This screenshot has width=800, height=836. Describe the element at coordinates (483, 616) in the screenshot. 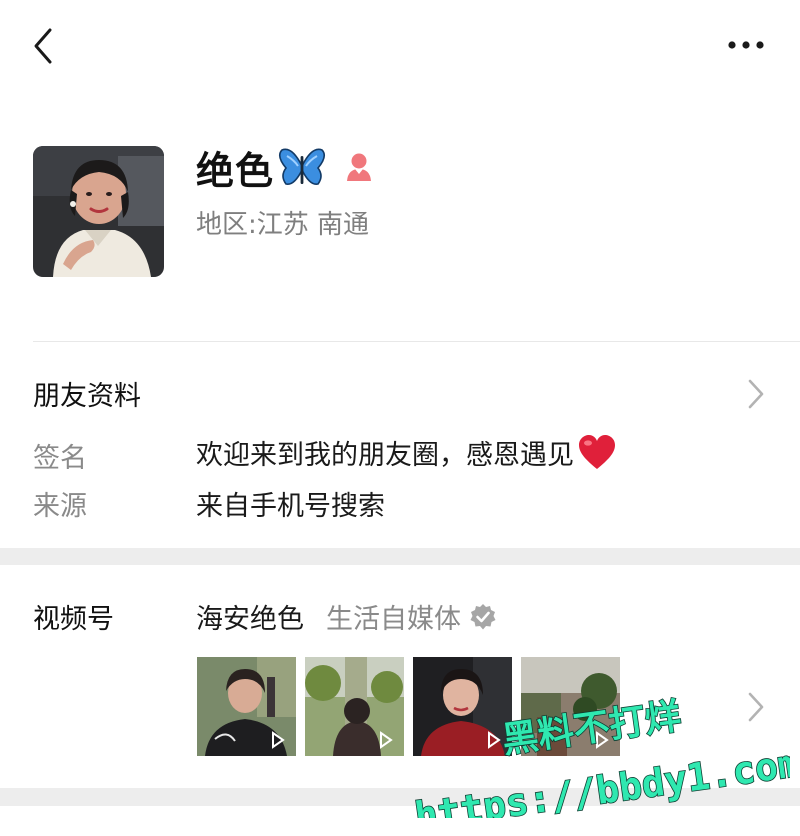

I see `verified-badge-icon` at that location.